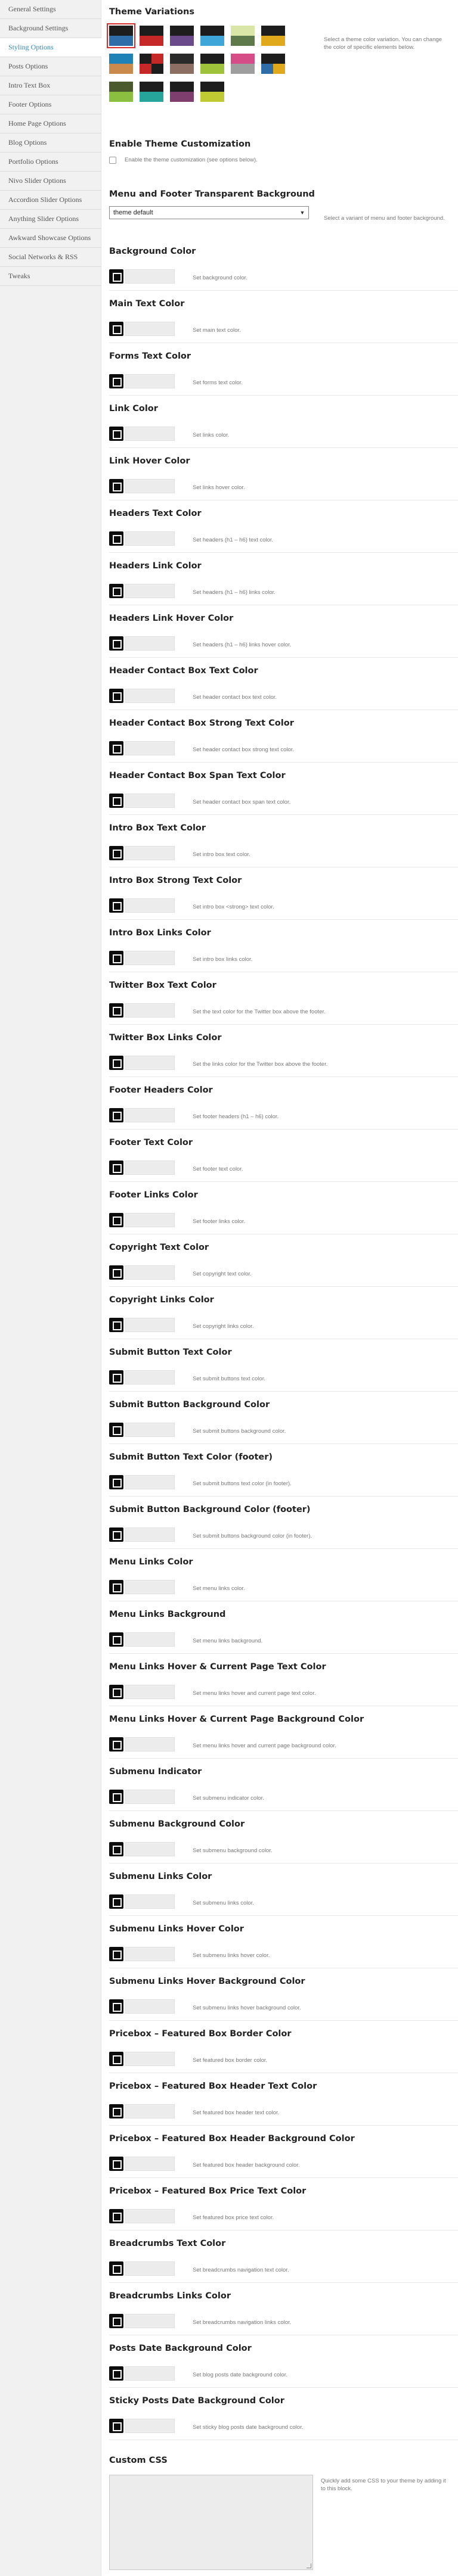  Describe the element at coordinates (50, 123) in the screenshot. I see `sidebar-item: Home Page Options` at that location.